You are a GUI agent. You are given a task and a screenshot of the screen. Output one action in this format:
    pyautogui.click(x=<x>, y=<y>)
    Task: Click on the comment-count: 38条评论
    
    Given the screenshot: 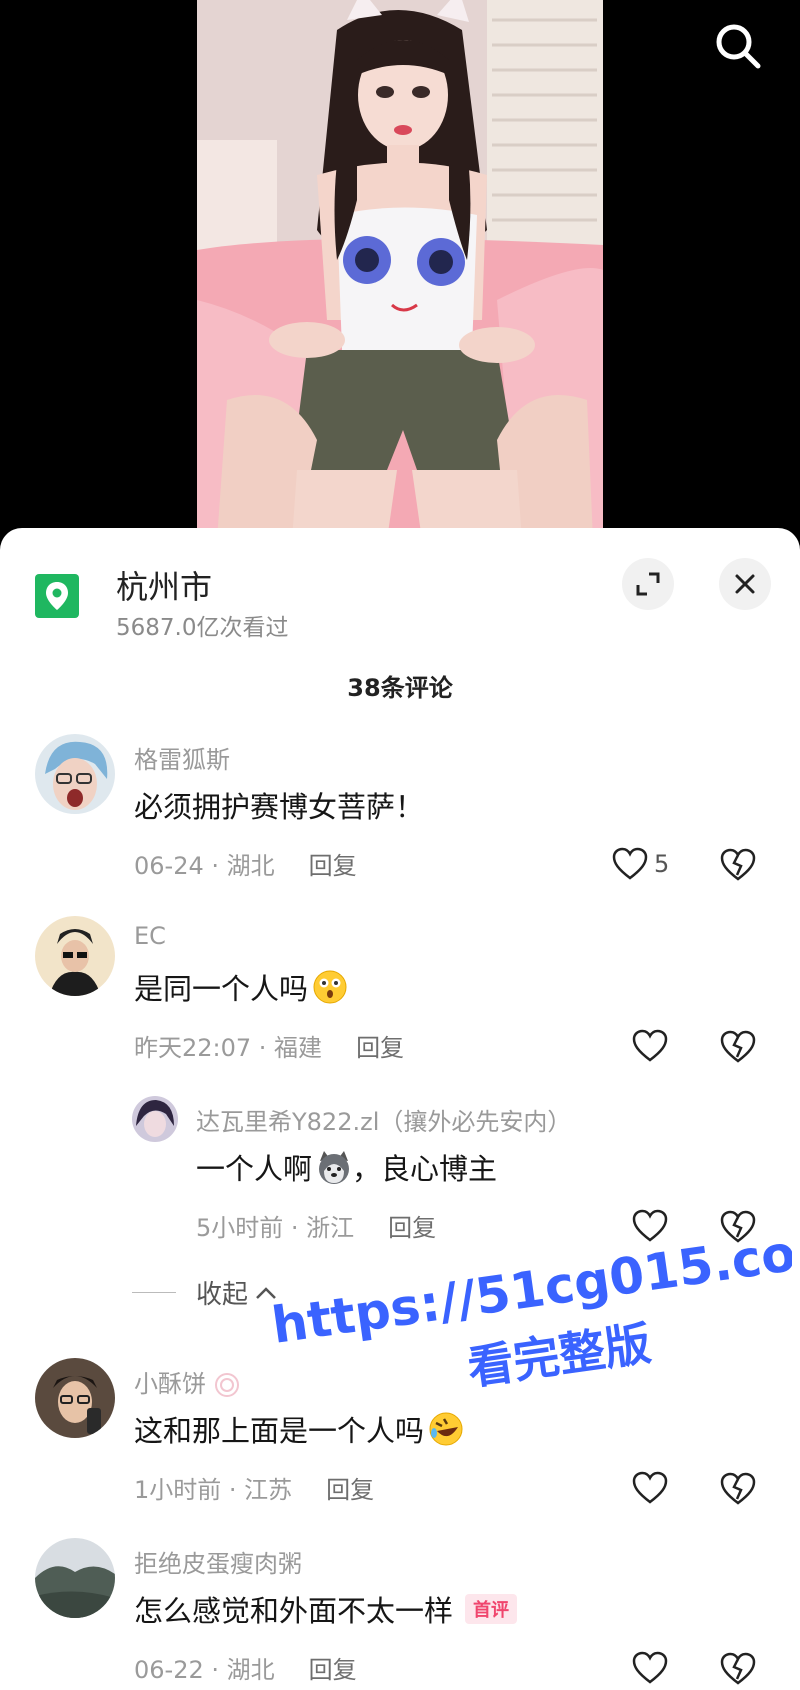 What is the action you would take?
    pyautogui.click(x=400, y=688)
    